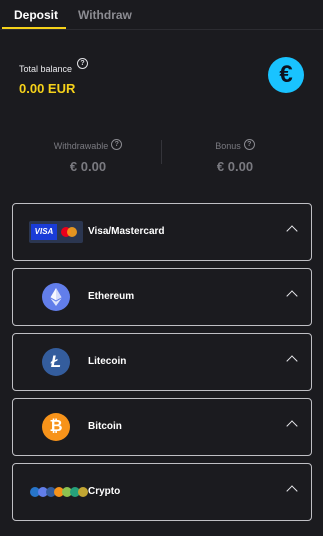 Image resolution: width=323 pixels, height=536 pixels. Describe the element at coordinates (107, 361) in the screenshot. I see `method-name: Litecoin` at that location.